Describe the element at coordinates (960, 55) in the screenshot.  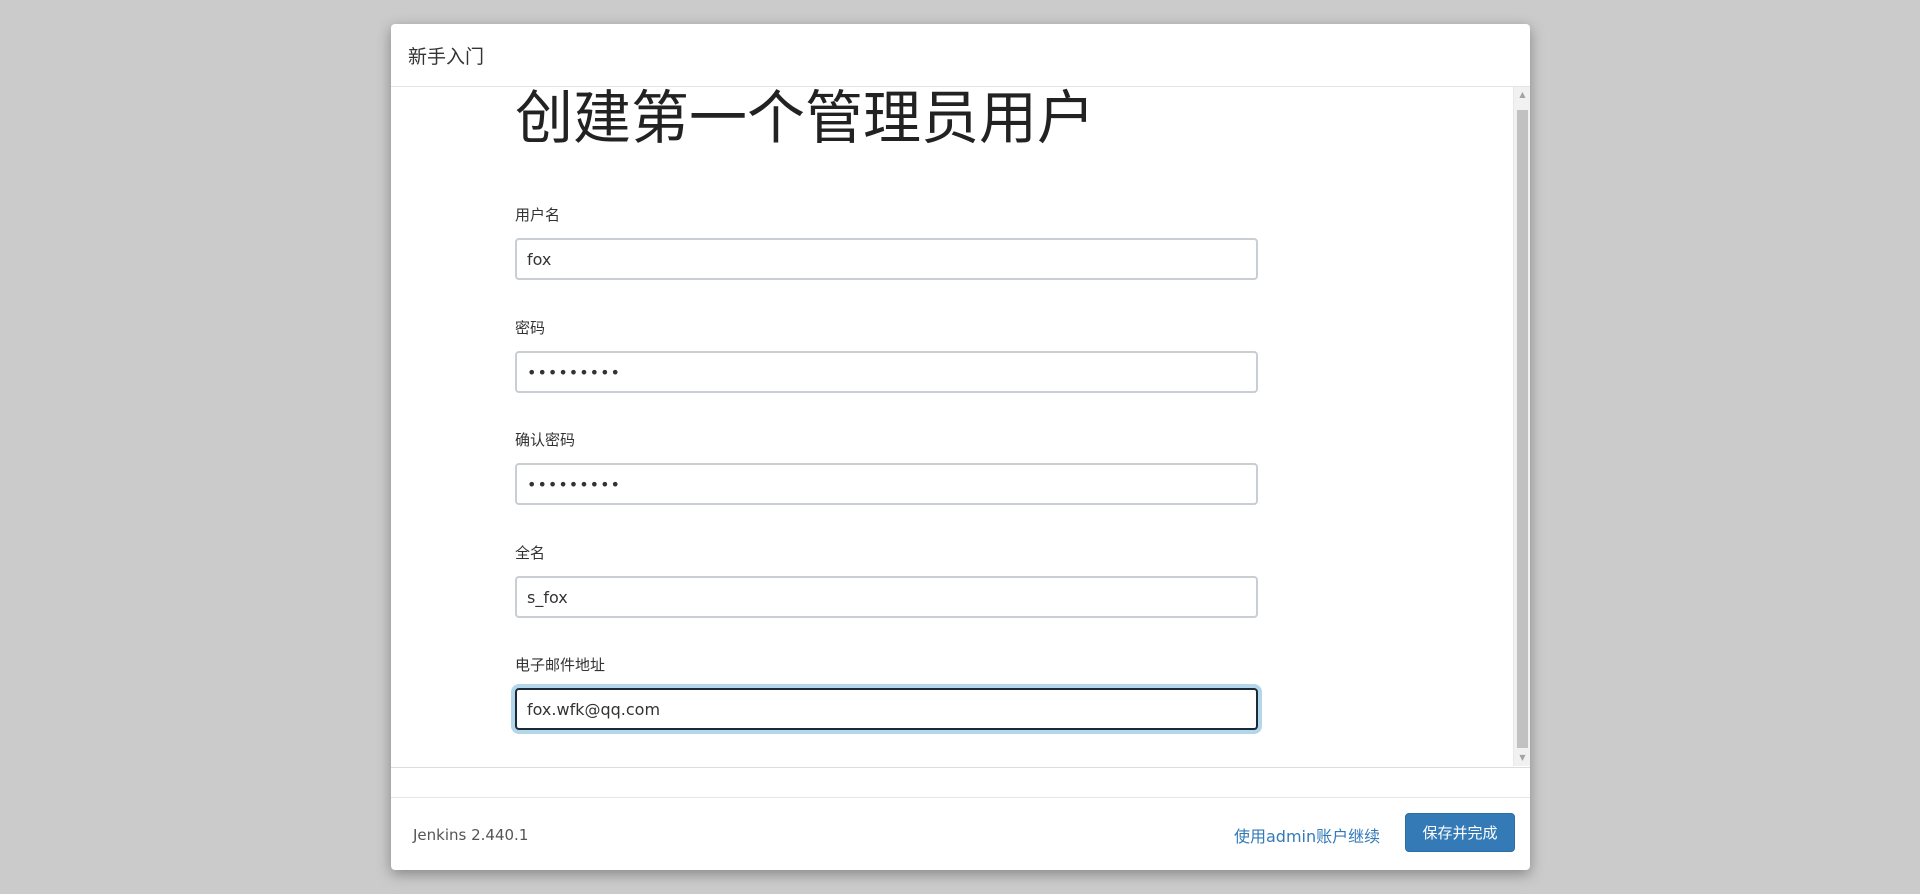
I see `dialog-header: 新手入门` at that location.